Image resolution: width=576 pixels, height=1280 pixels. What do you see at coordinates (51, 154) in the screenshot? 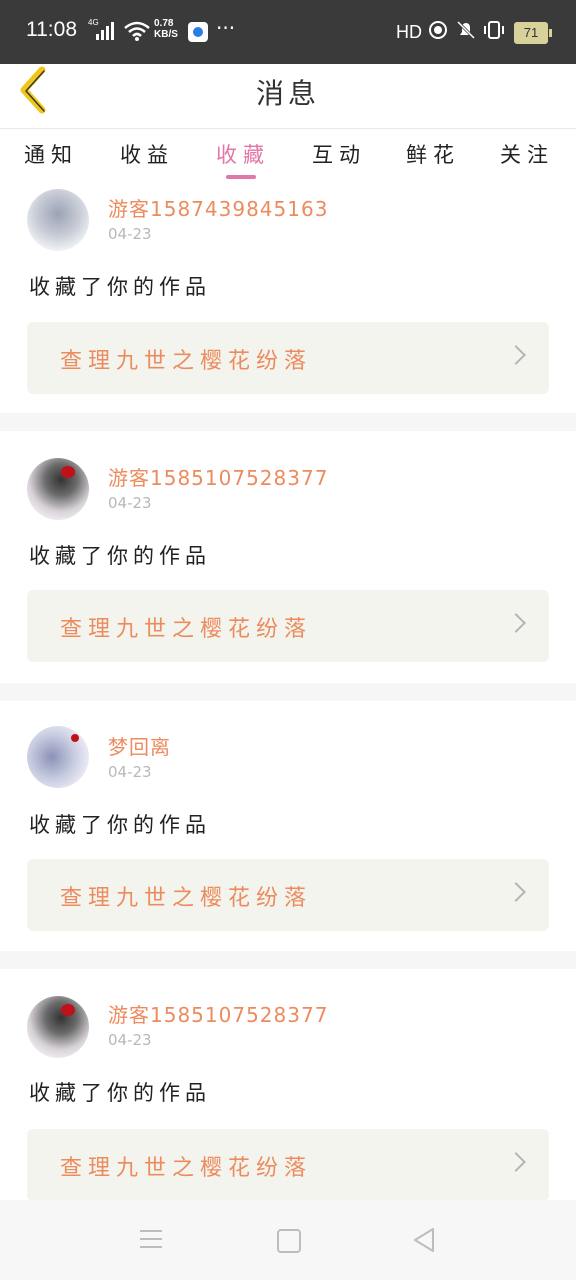
I see `tab-notifications: 通知` at bounding box center [51, 154].